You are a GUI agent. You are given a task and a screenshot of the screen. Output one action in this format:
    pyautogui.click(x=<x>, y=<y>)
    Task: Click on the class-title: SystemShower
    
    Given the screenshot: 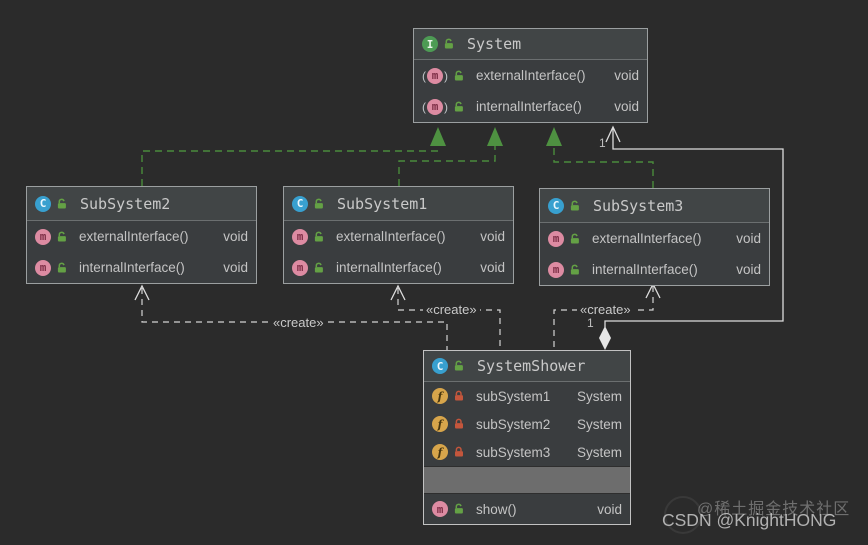 What is the action you would take?
    pyautogui.click(x=531, y=366)
    